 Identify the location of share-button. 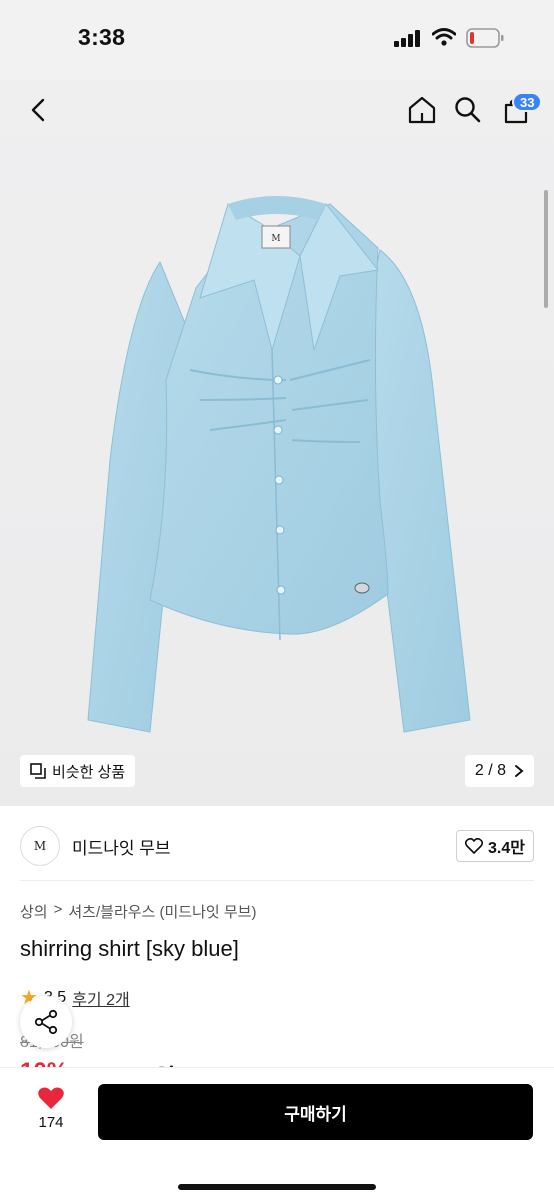
(46, 1022).